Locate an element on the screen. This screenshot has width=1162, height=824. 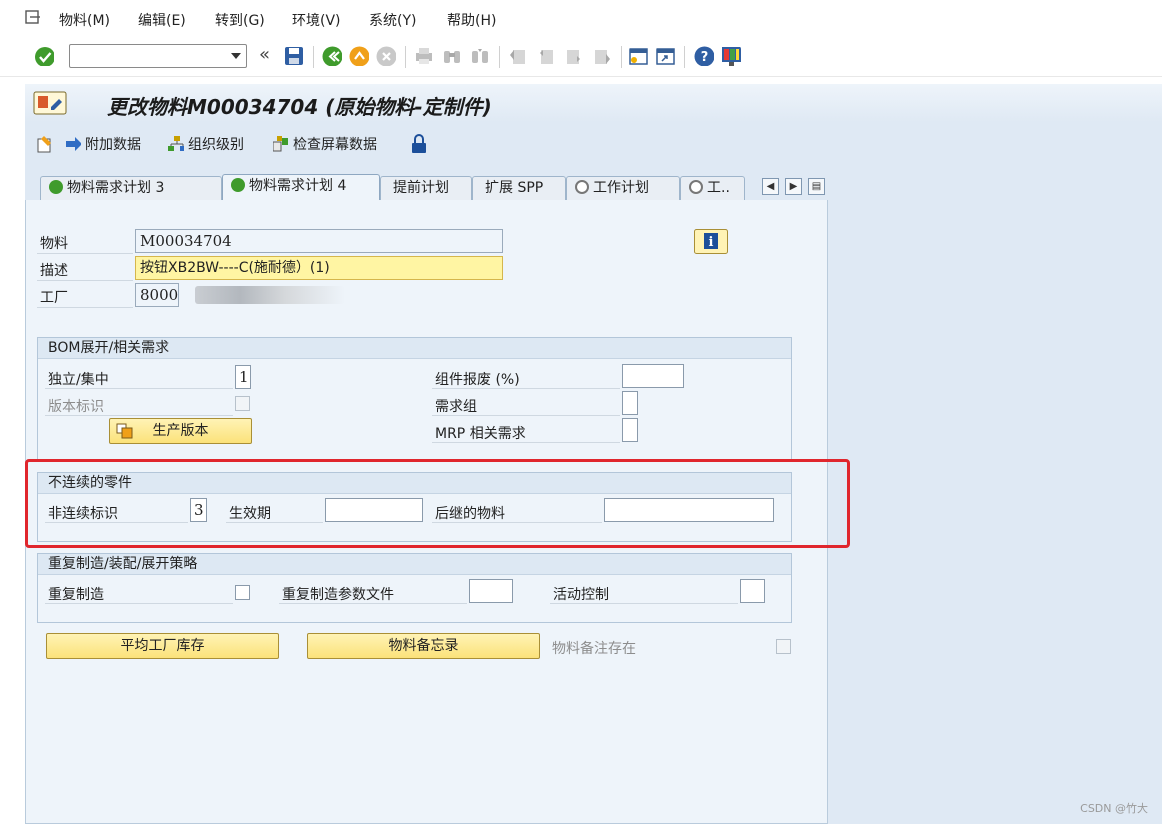
last-page-icon is located at coordinates (602, 57).